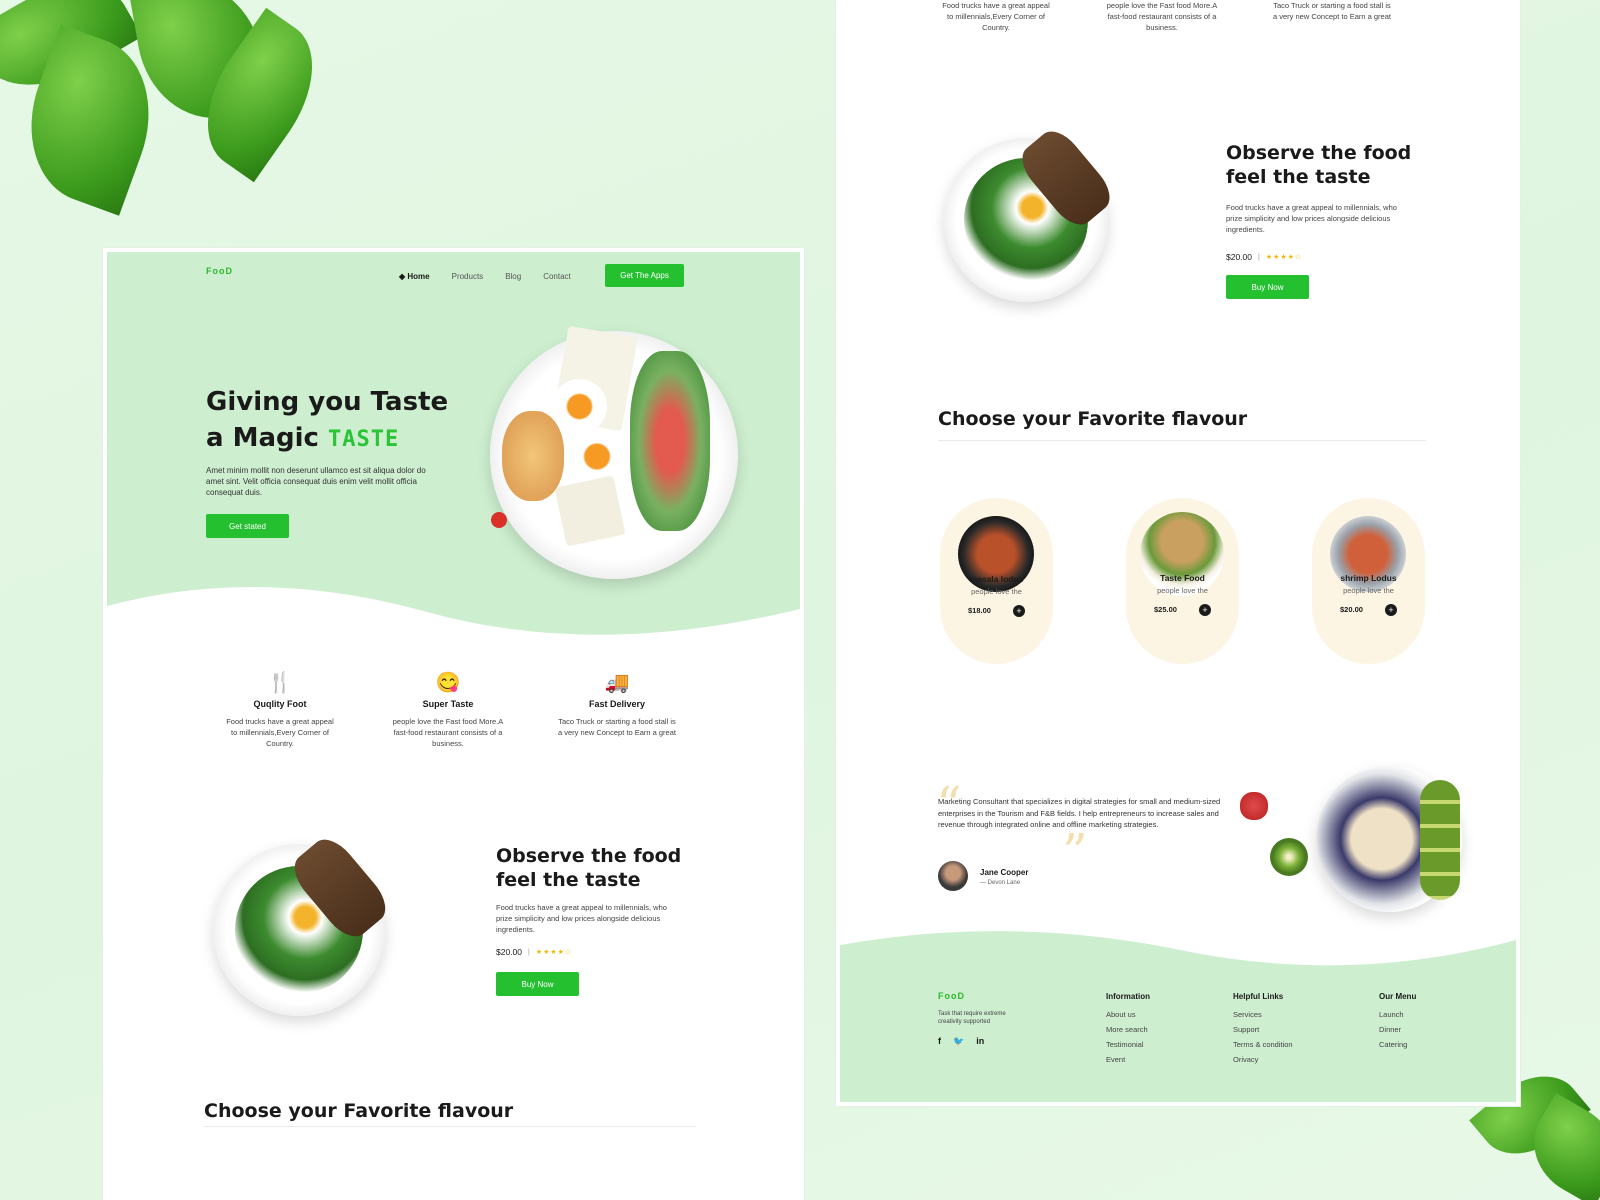  Describe the element at coordinates (557, 276) in the screenshot. I see `nav-contact: Contact` at that location.